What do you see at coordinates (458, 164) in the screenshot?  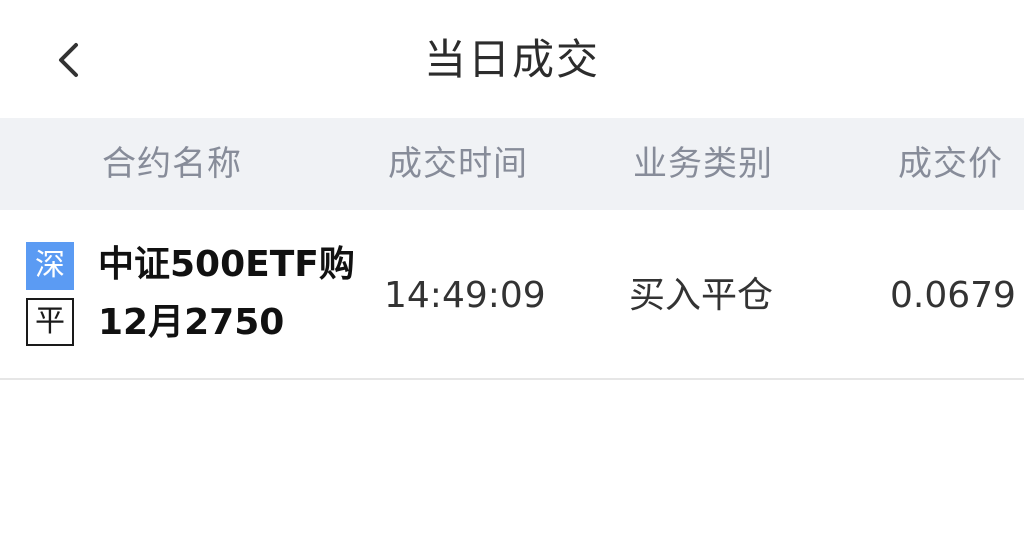 I see `column-header-trade-time: 成交时间` at bounding box center [458, 164].